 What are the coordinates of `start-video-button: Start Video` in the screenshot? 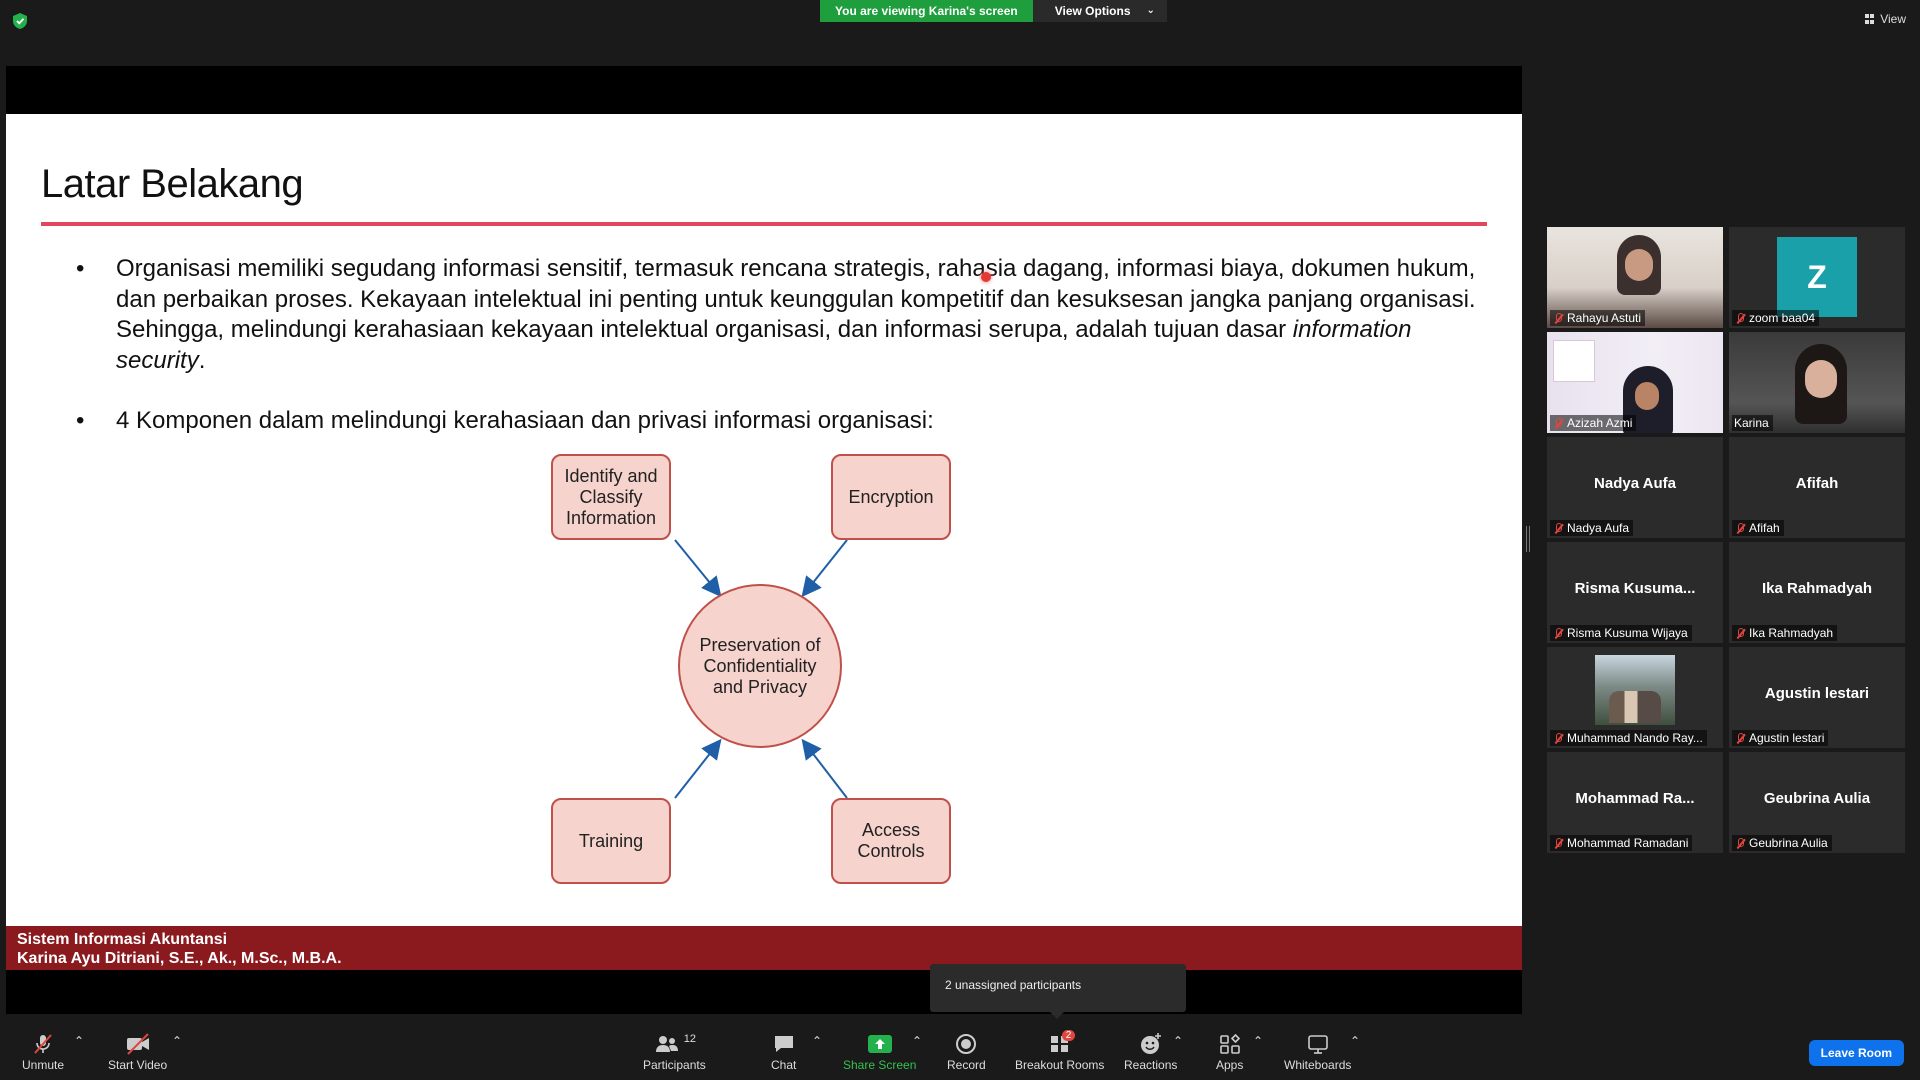 It's located at (137, 1052).